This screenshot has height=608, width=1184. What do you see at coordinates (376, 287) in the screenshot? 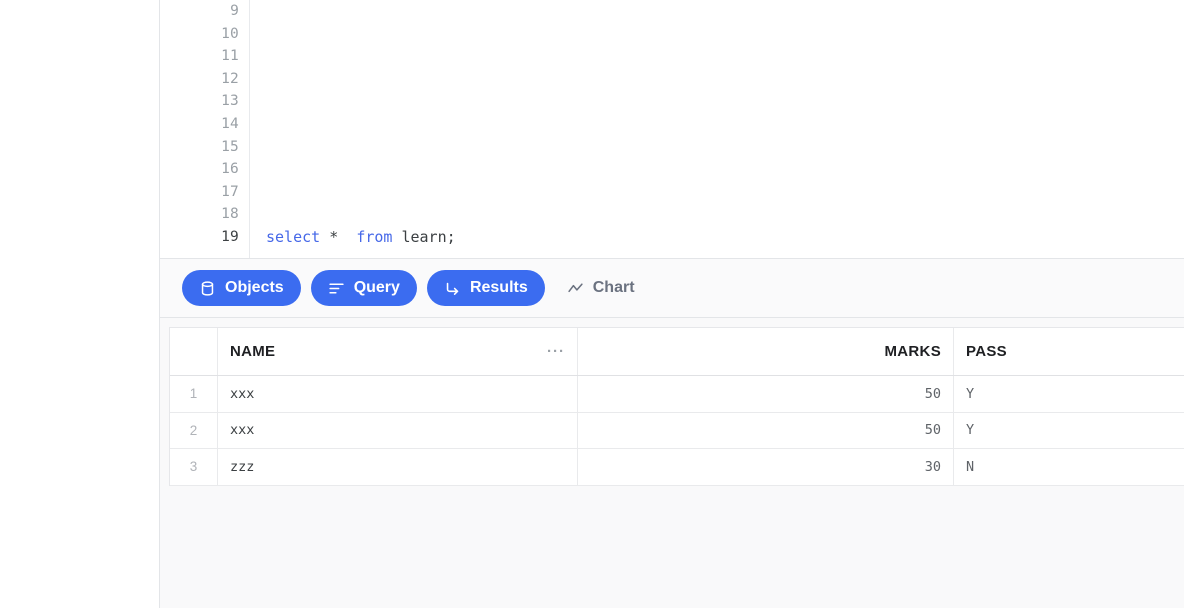
I see `tab-label: Query` at bounding box center [376, 287].